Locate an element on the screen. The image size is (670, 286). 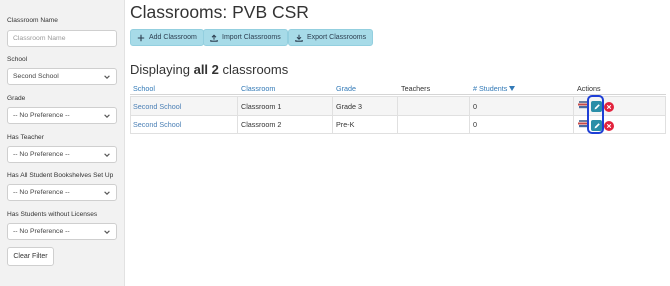
school-label: School is located at coordinates (17, 59).